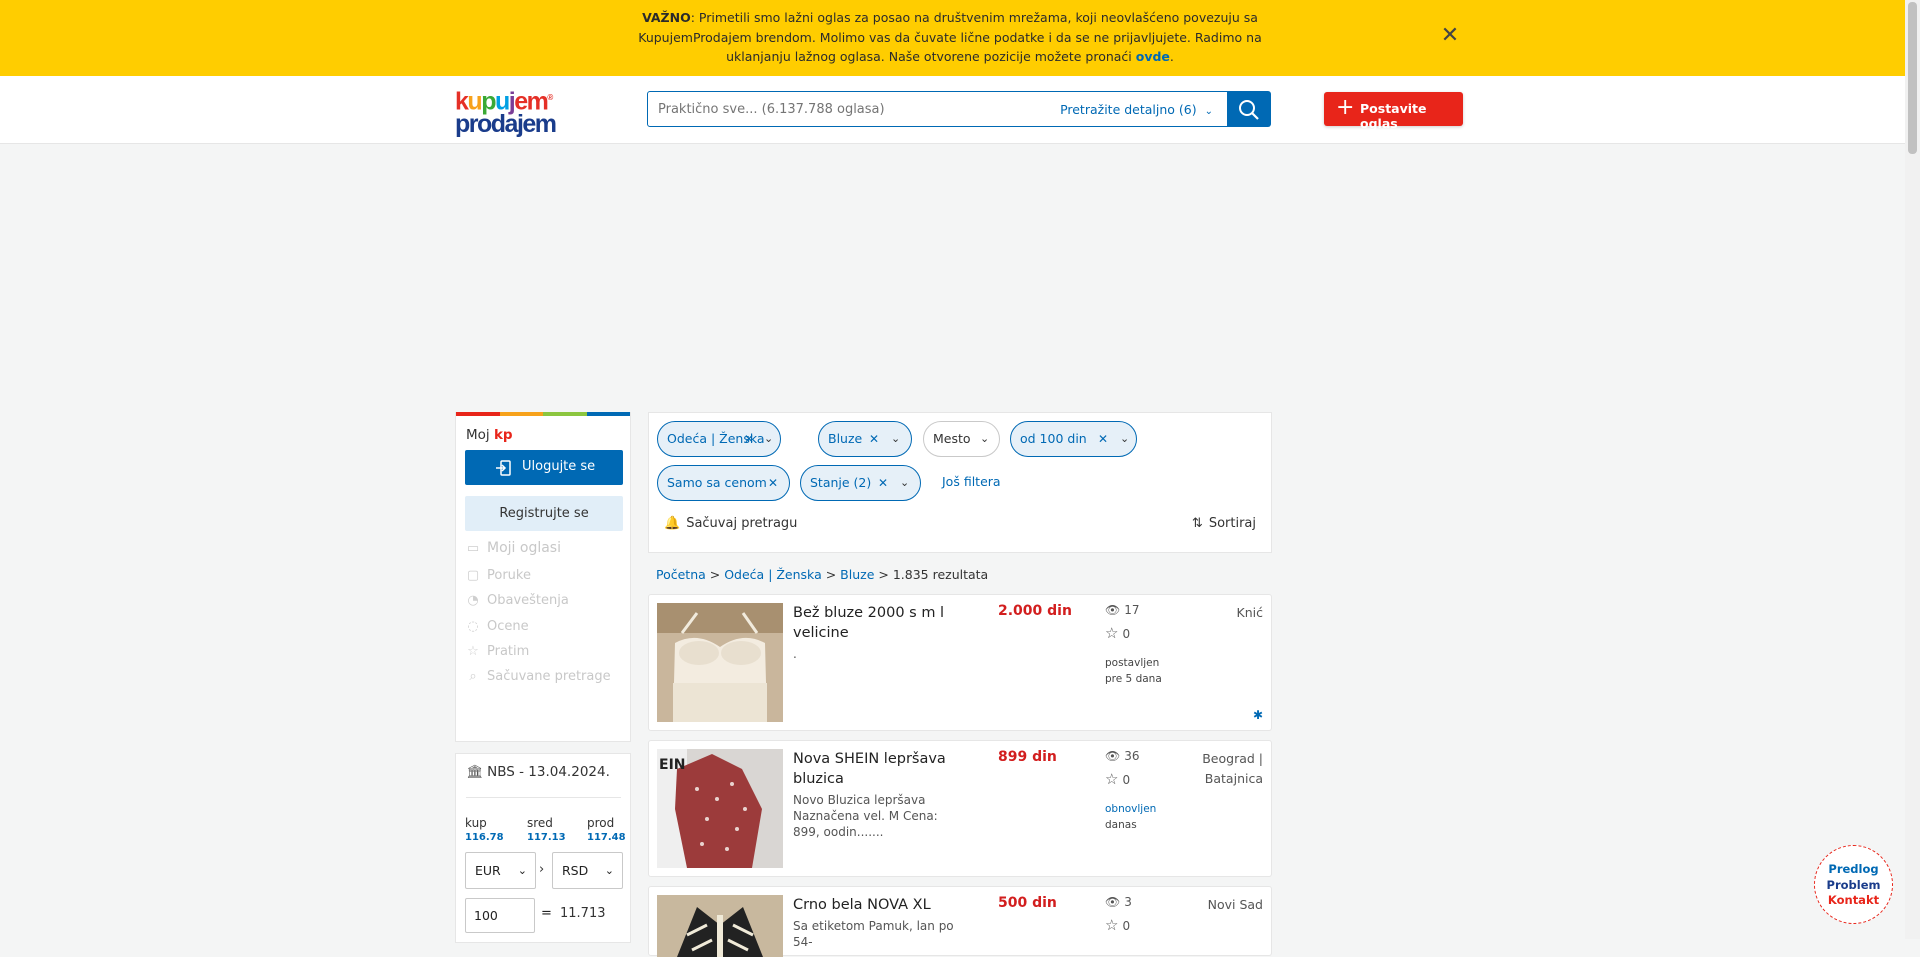 Image resolution: width=1920 pixels, height=957 pixels. Describe the element at coordinates (543, 414) in the screenshot. I see `color-stripe` at that location.